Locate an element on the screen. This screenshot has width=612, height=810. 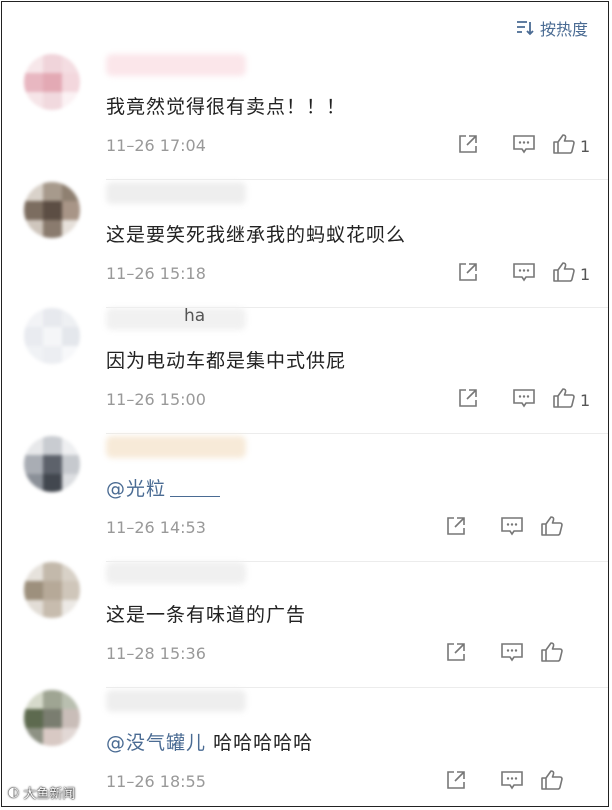
comment-body: 因为电动车都是集中式供屁 is located at coordinates (226, 361).